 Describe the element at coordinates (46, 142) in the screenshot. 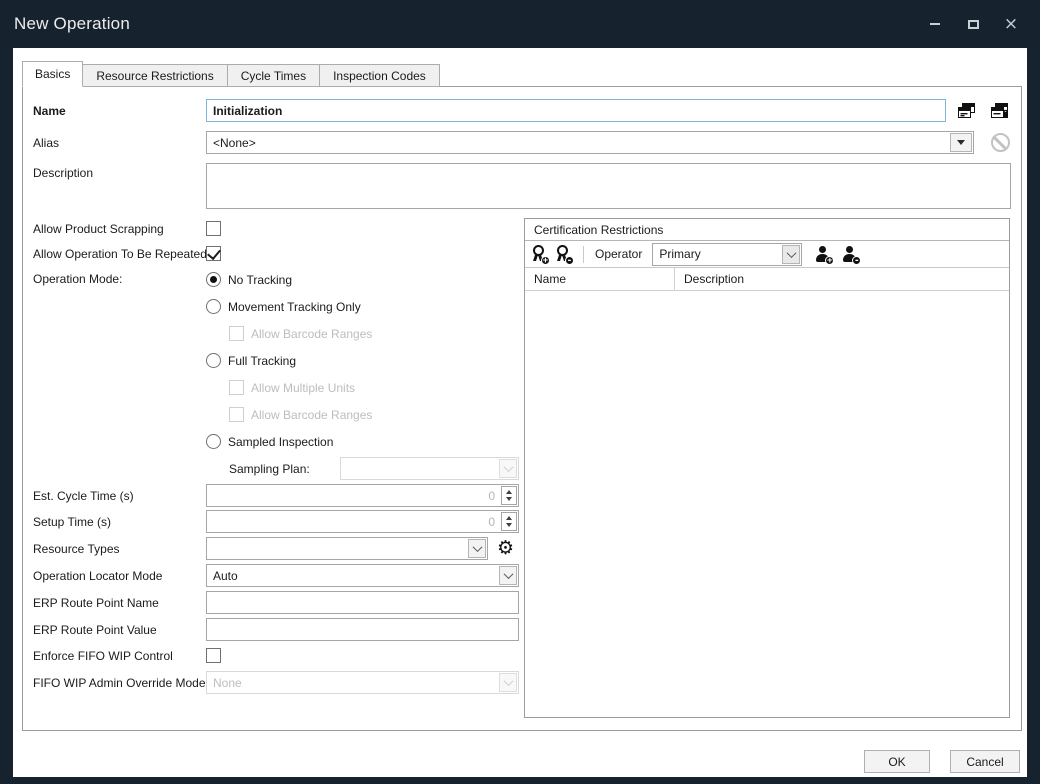

I see `alias-label: Alias` at that location.